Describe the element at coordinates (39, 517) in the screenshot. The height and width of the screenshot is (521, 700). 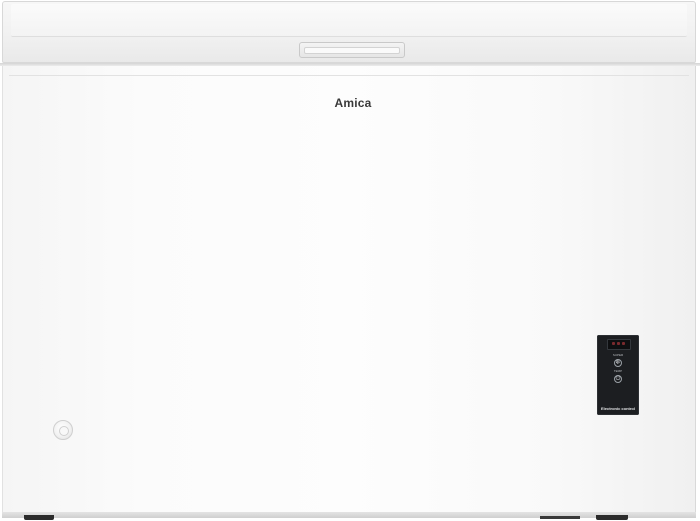
I see `foot-left` at that location.